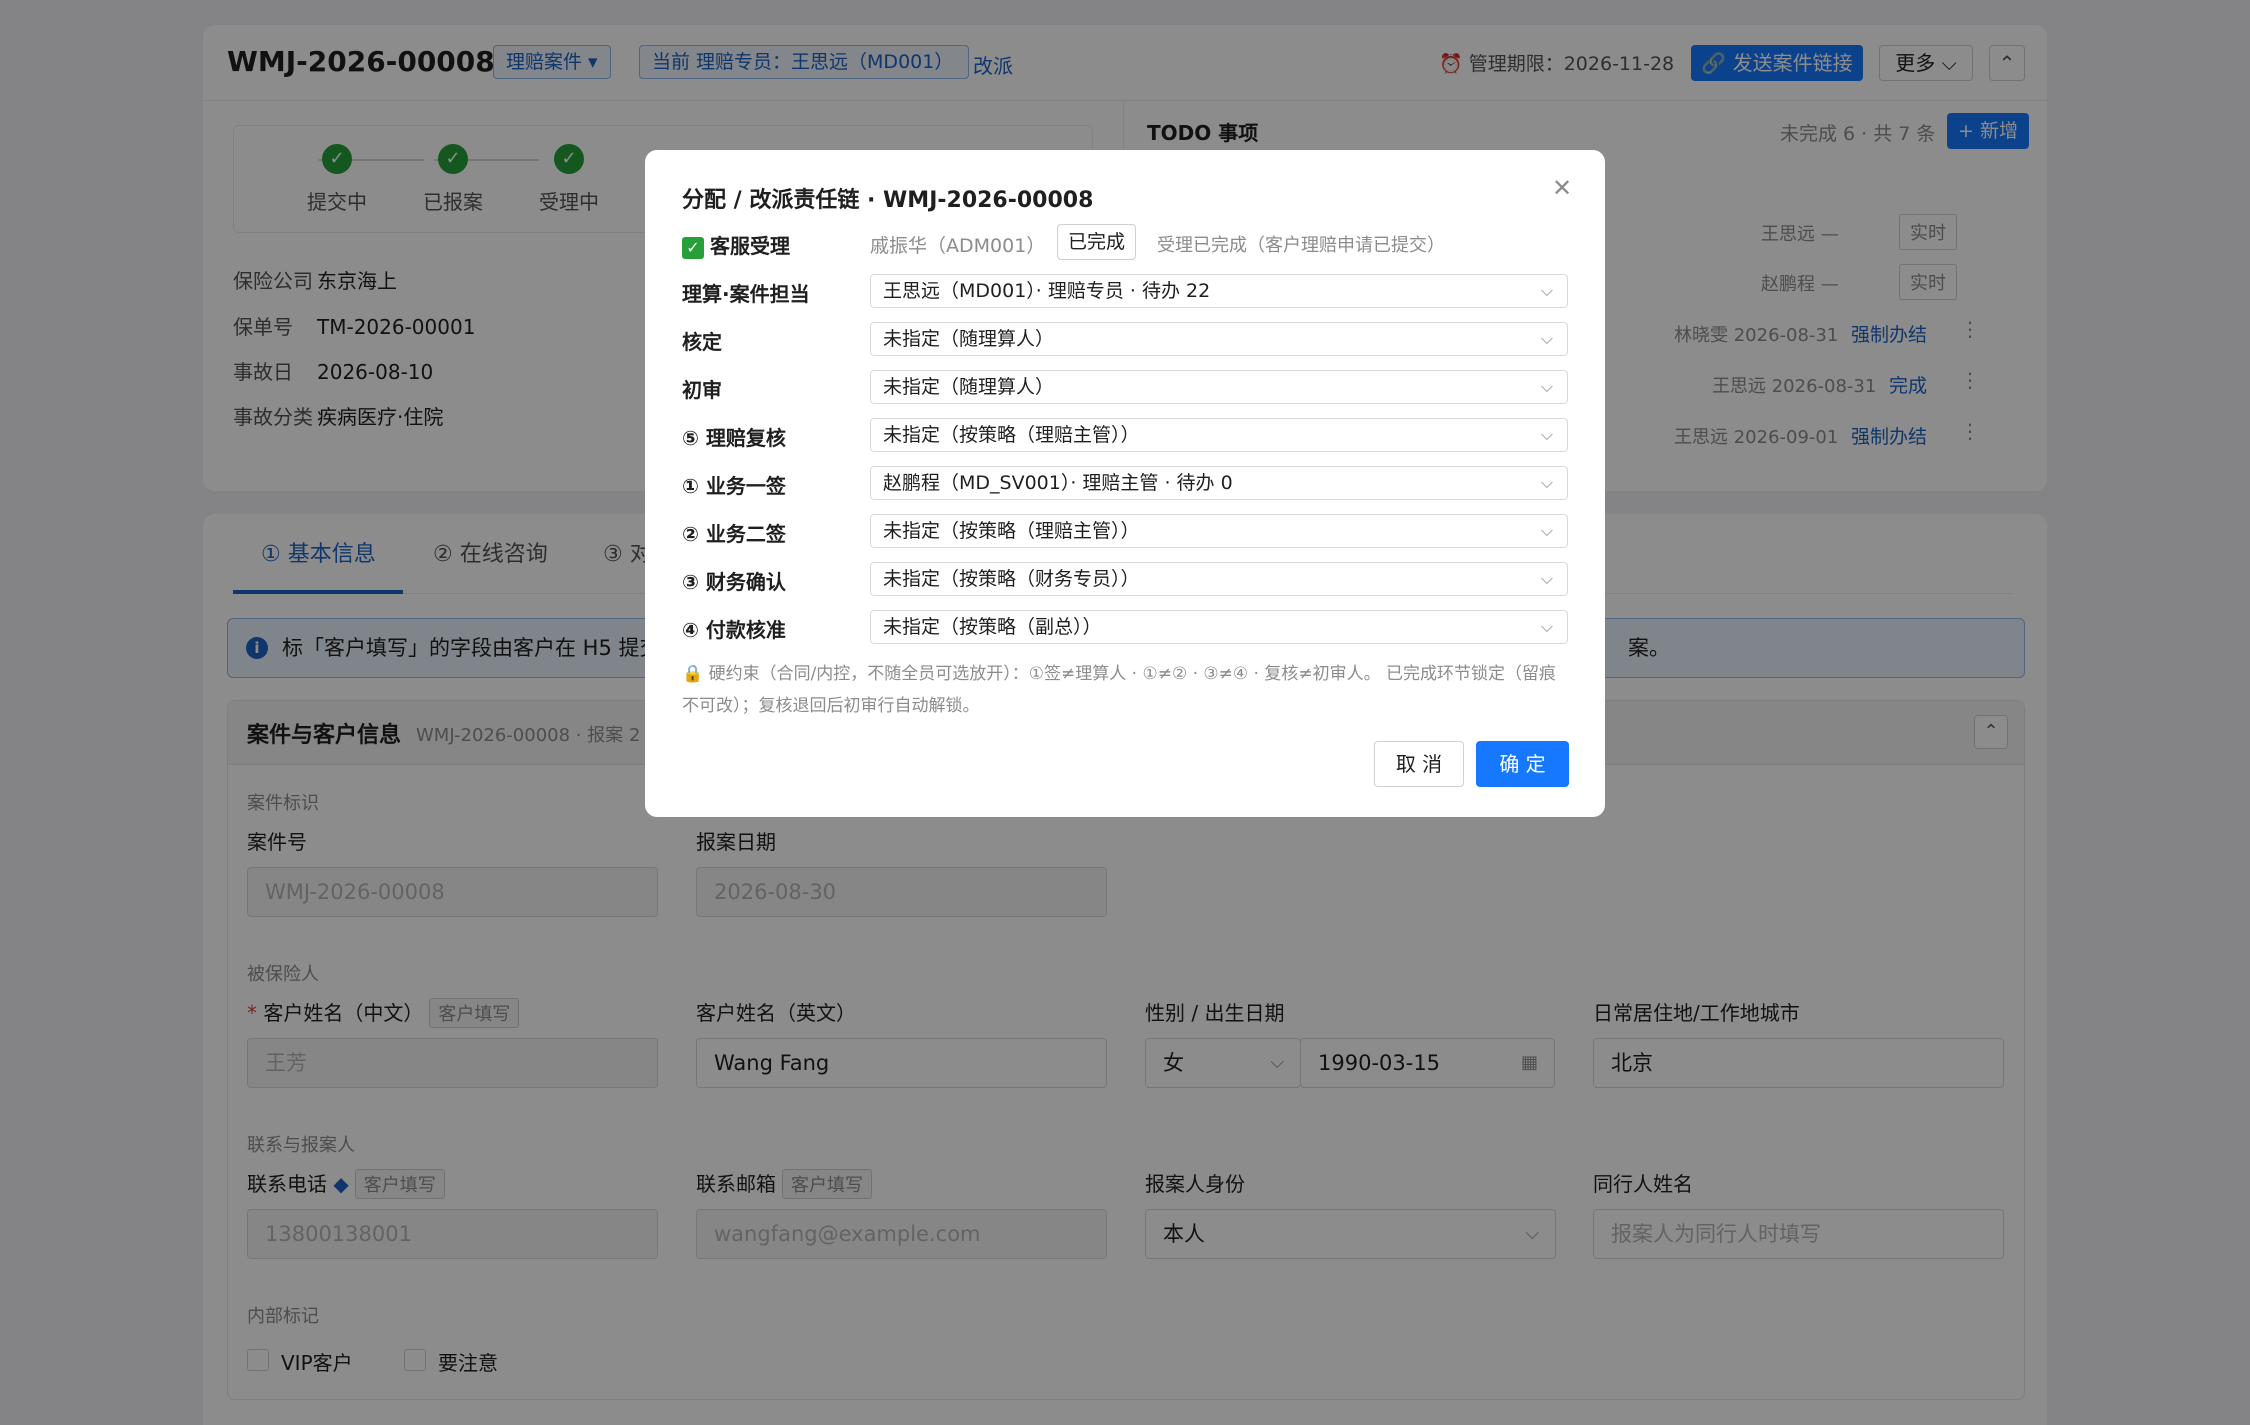 This screenshot has height=1425, width=2250. Describe the element at coordinates (888, 200) in the screenshot. I see `modal-title: 分配 / 改派责任链 · WMJ-2026-00008` at that location.